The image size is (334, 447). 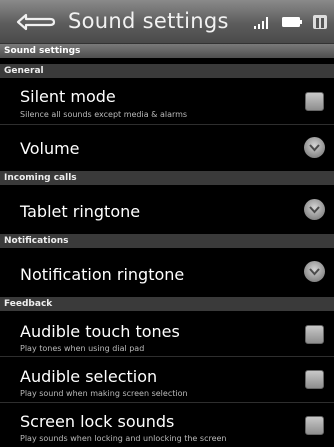 I want to click on volume-title: Volume, so click(x=50, y=148).